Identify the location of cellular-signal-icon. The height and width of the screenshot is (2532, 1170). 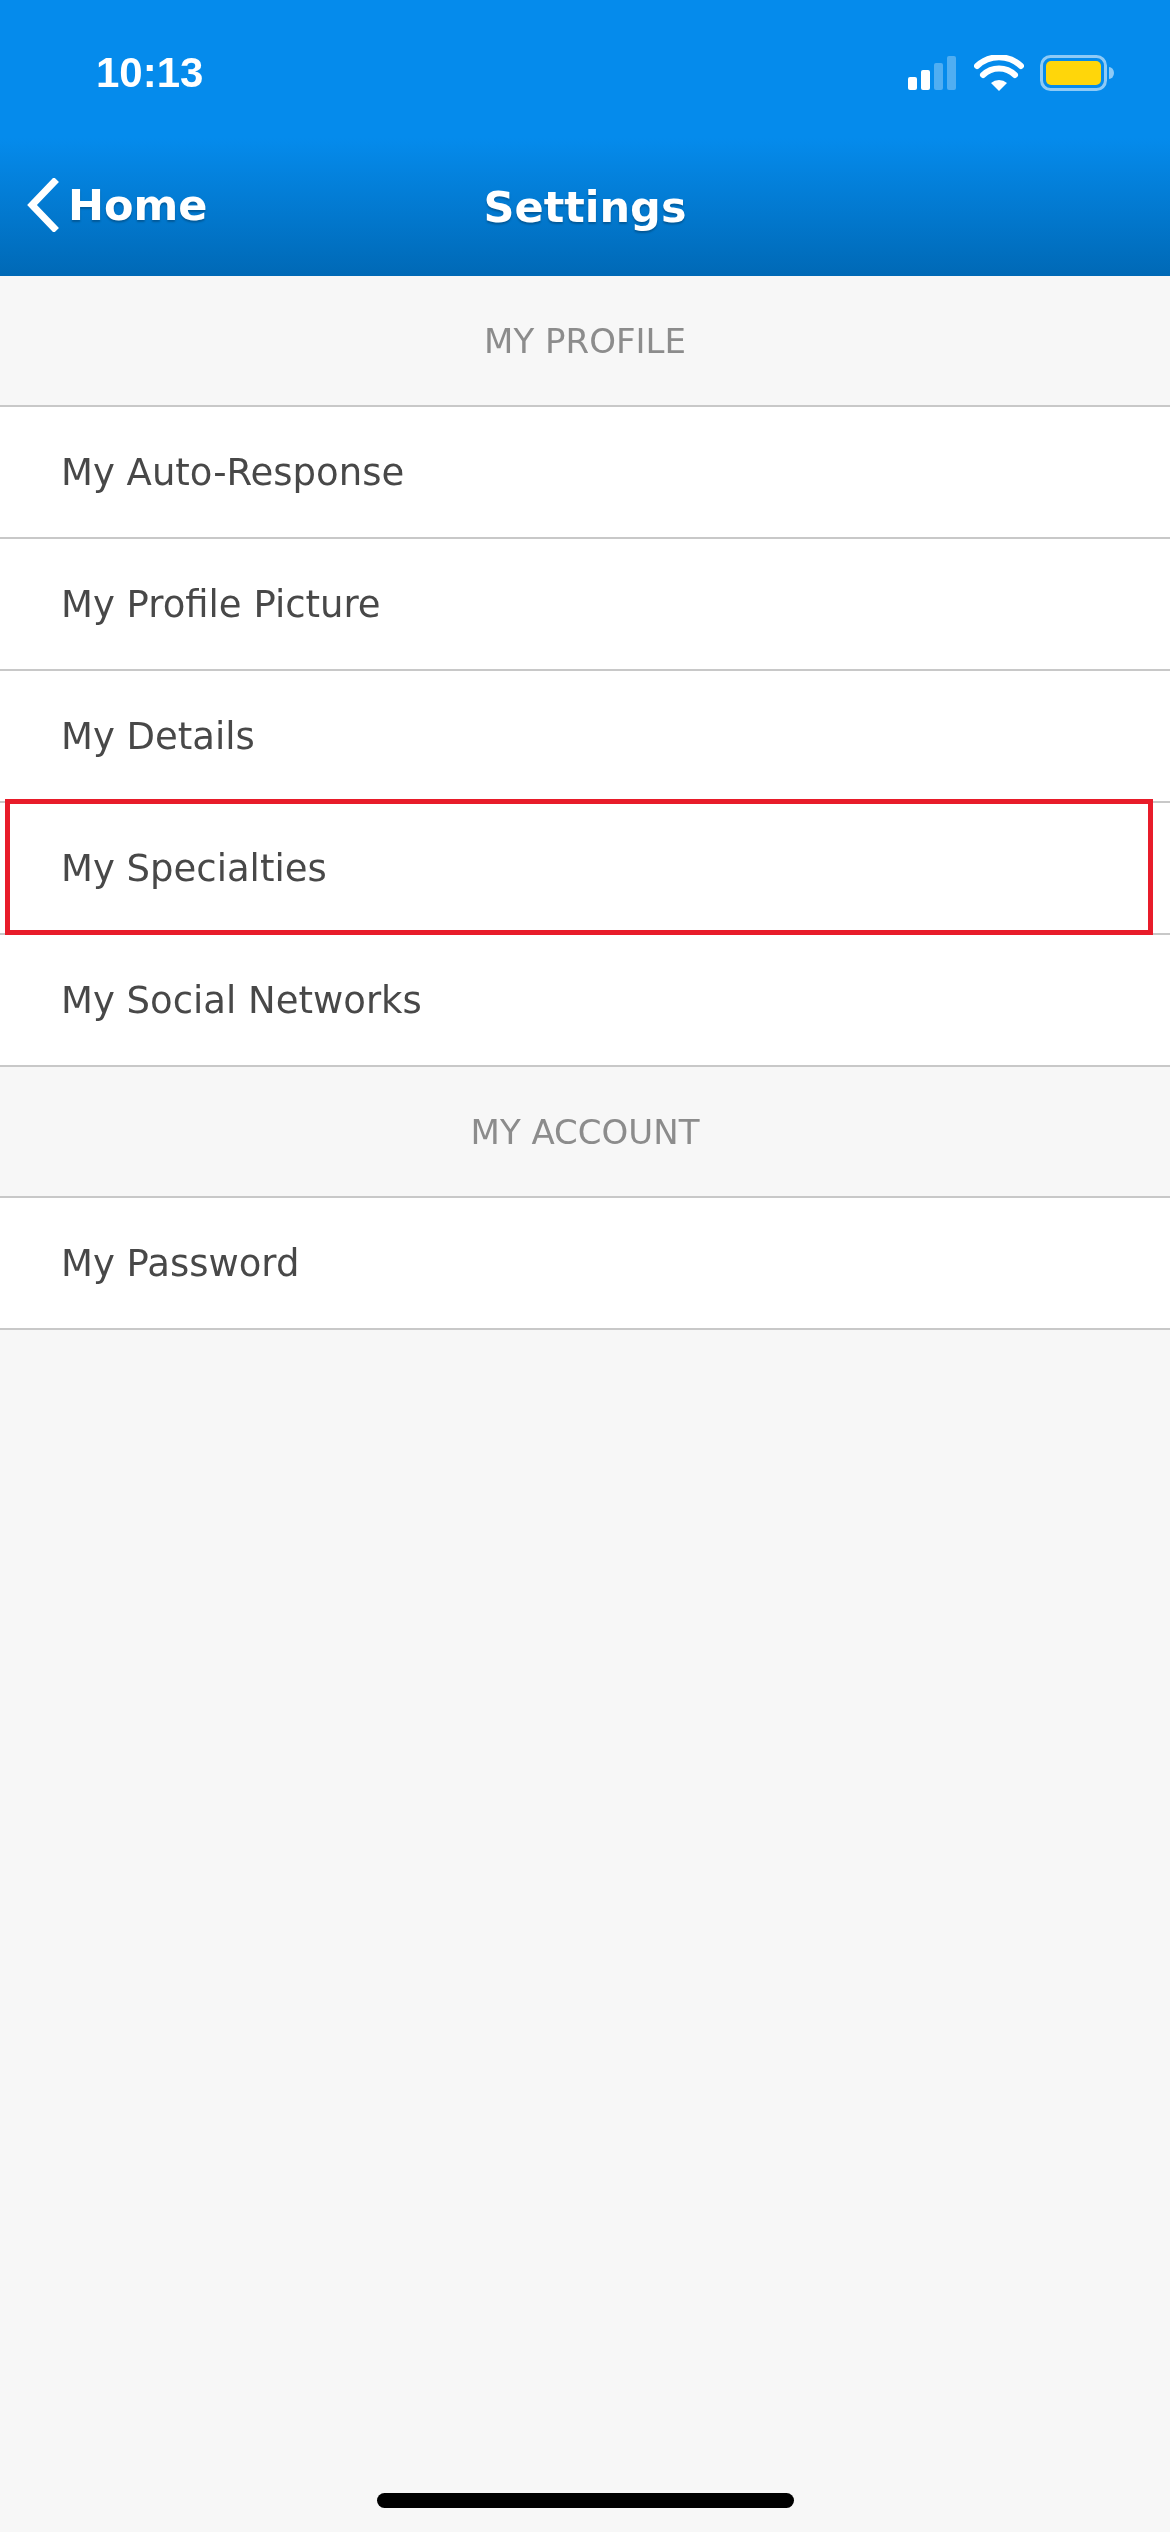
(933, 73).